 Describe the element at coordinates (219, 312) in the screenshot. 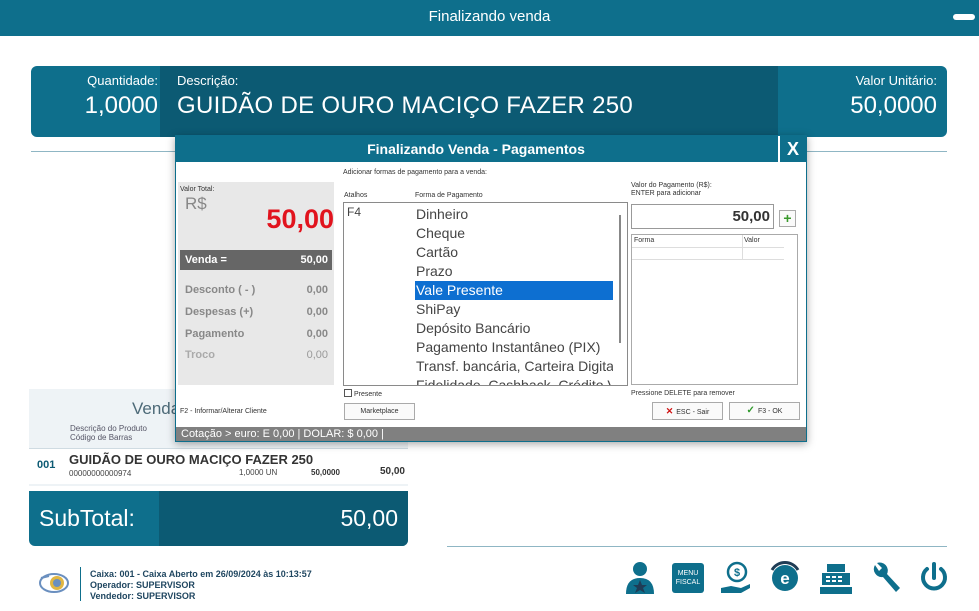

I see `despesas-label: Despesas (+)` at that location.